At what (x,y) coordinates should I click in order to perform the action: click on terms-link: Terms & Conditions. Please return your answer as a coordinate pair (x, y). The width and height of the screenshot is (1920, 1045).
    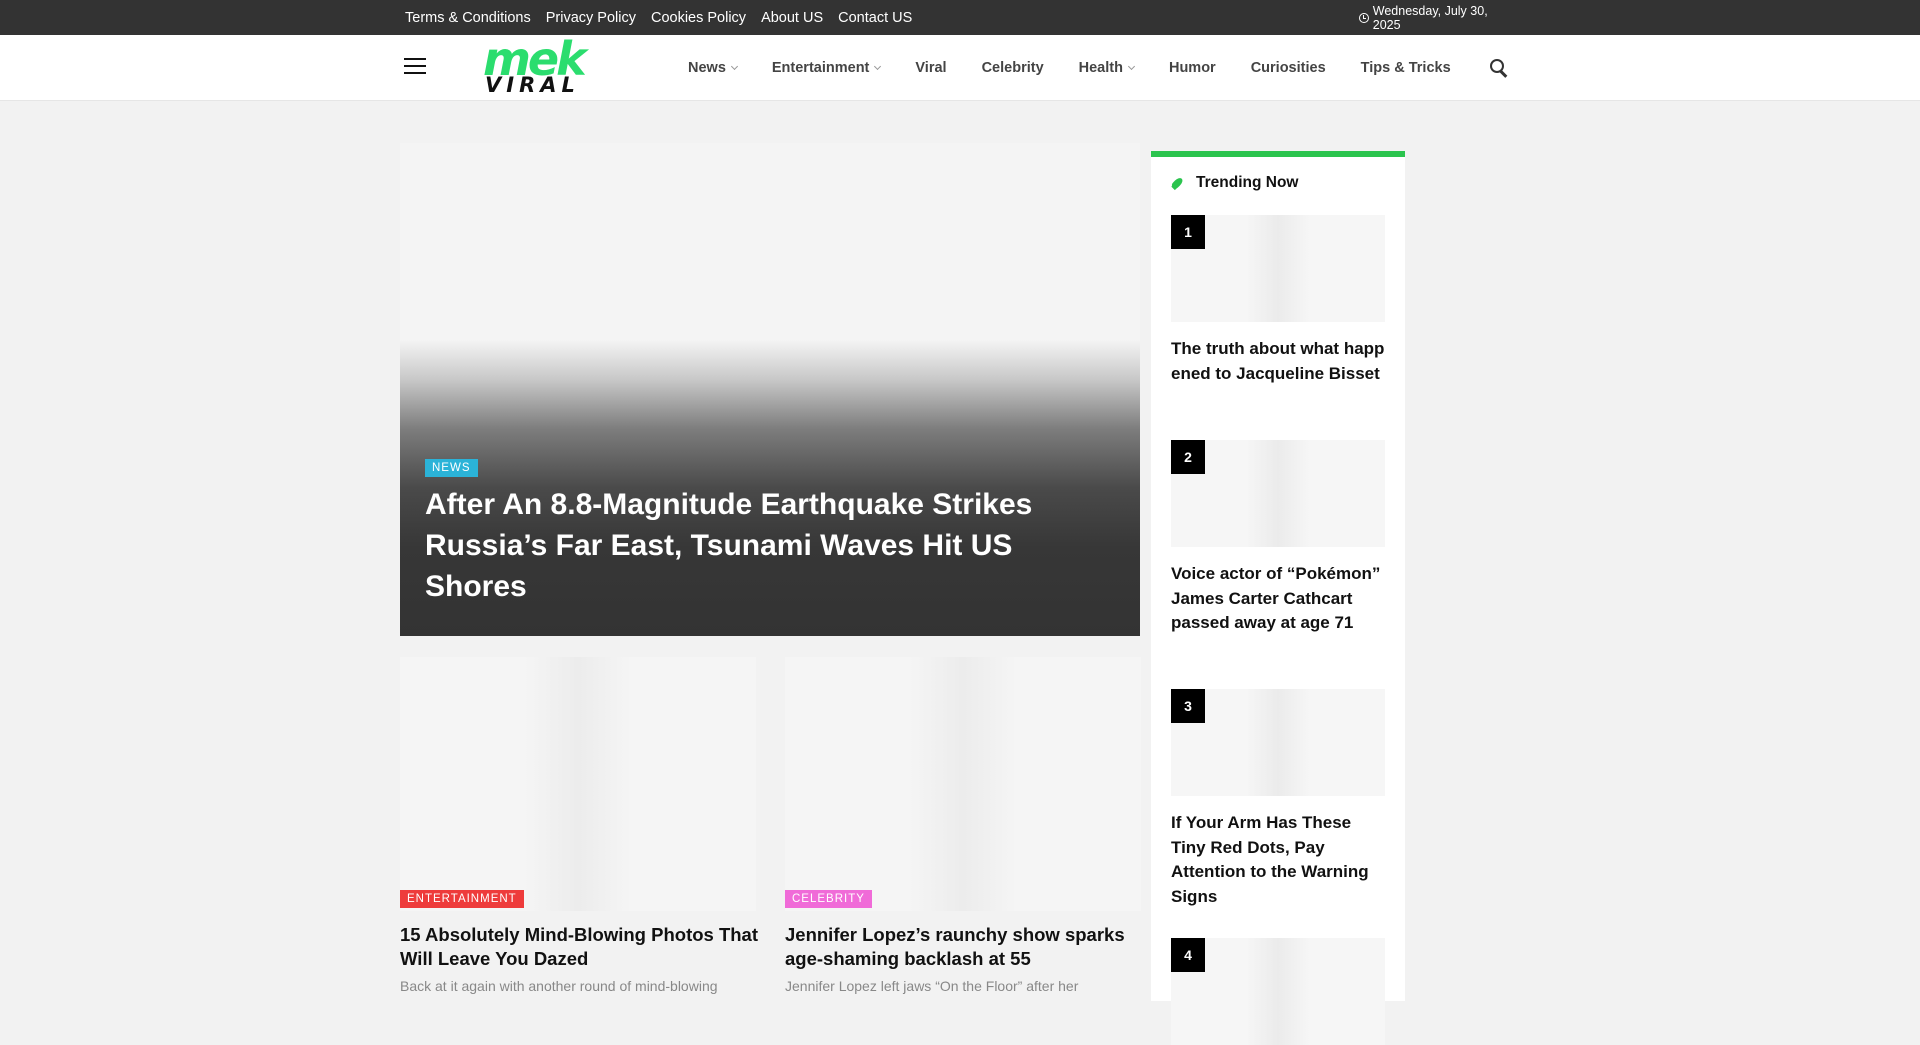
    Looking at the image, I should click on (468, 18).